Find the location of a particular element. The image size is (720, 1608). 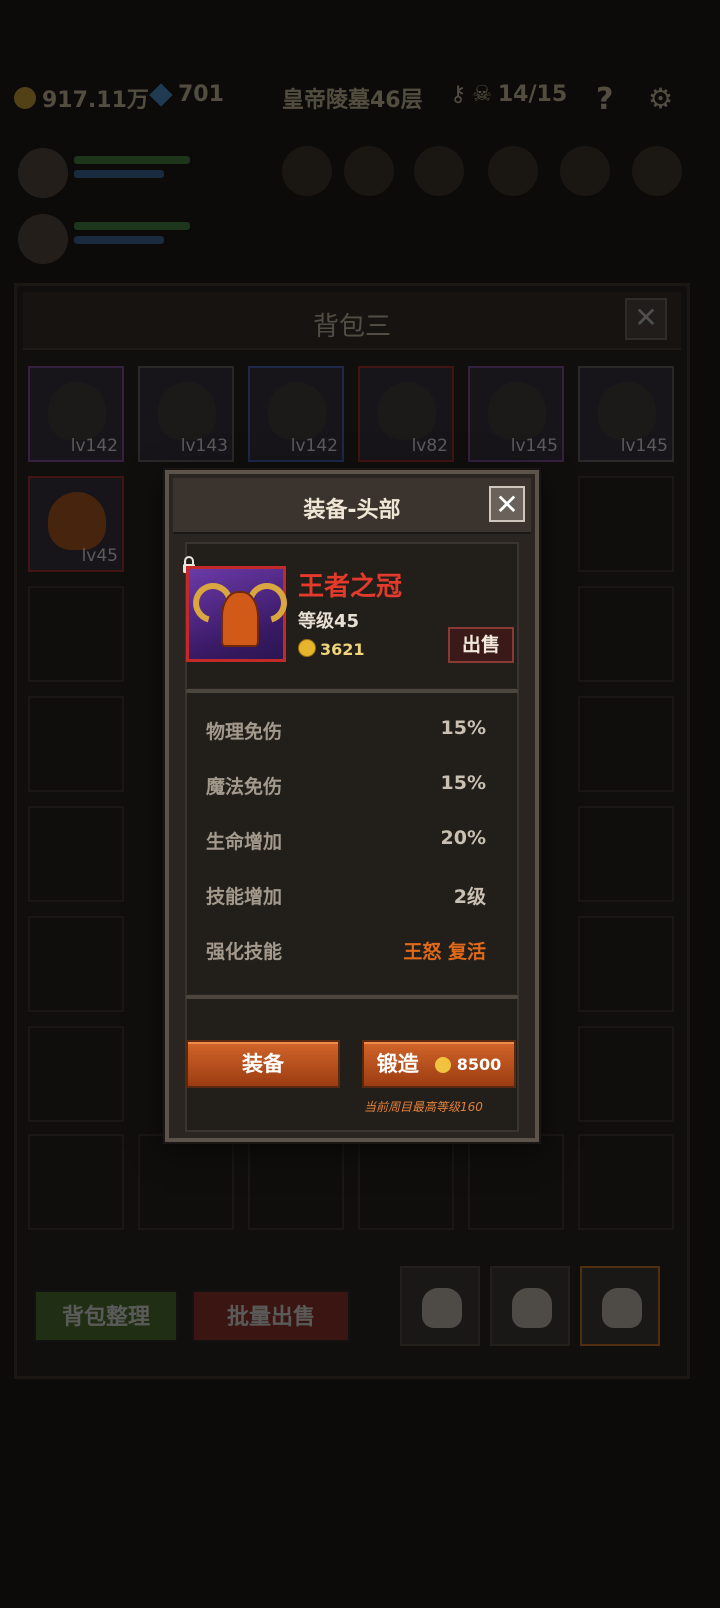

bag-title: 背包三 is located at coordinates (351, 327).